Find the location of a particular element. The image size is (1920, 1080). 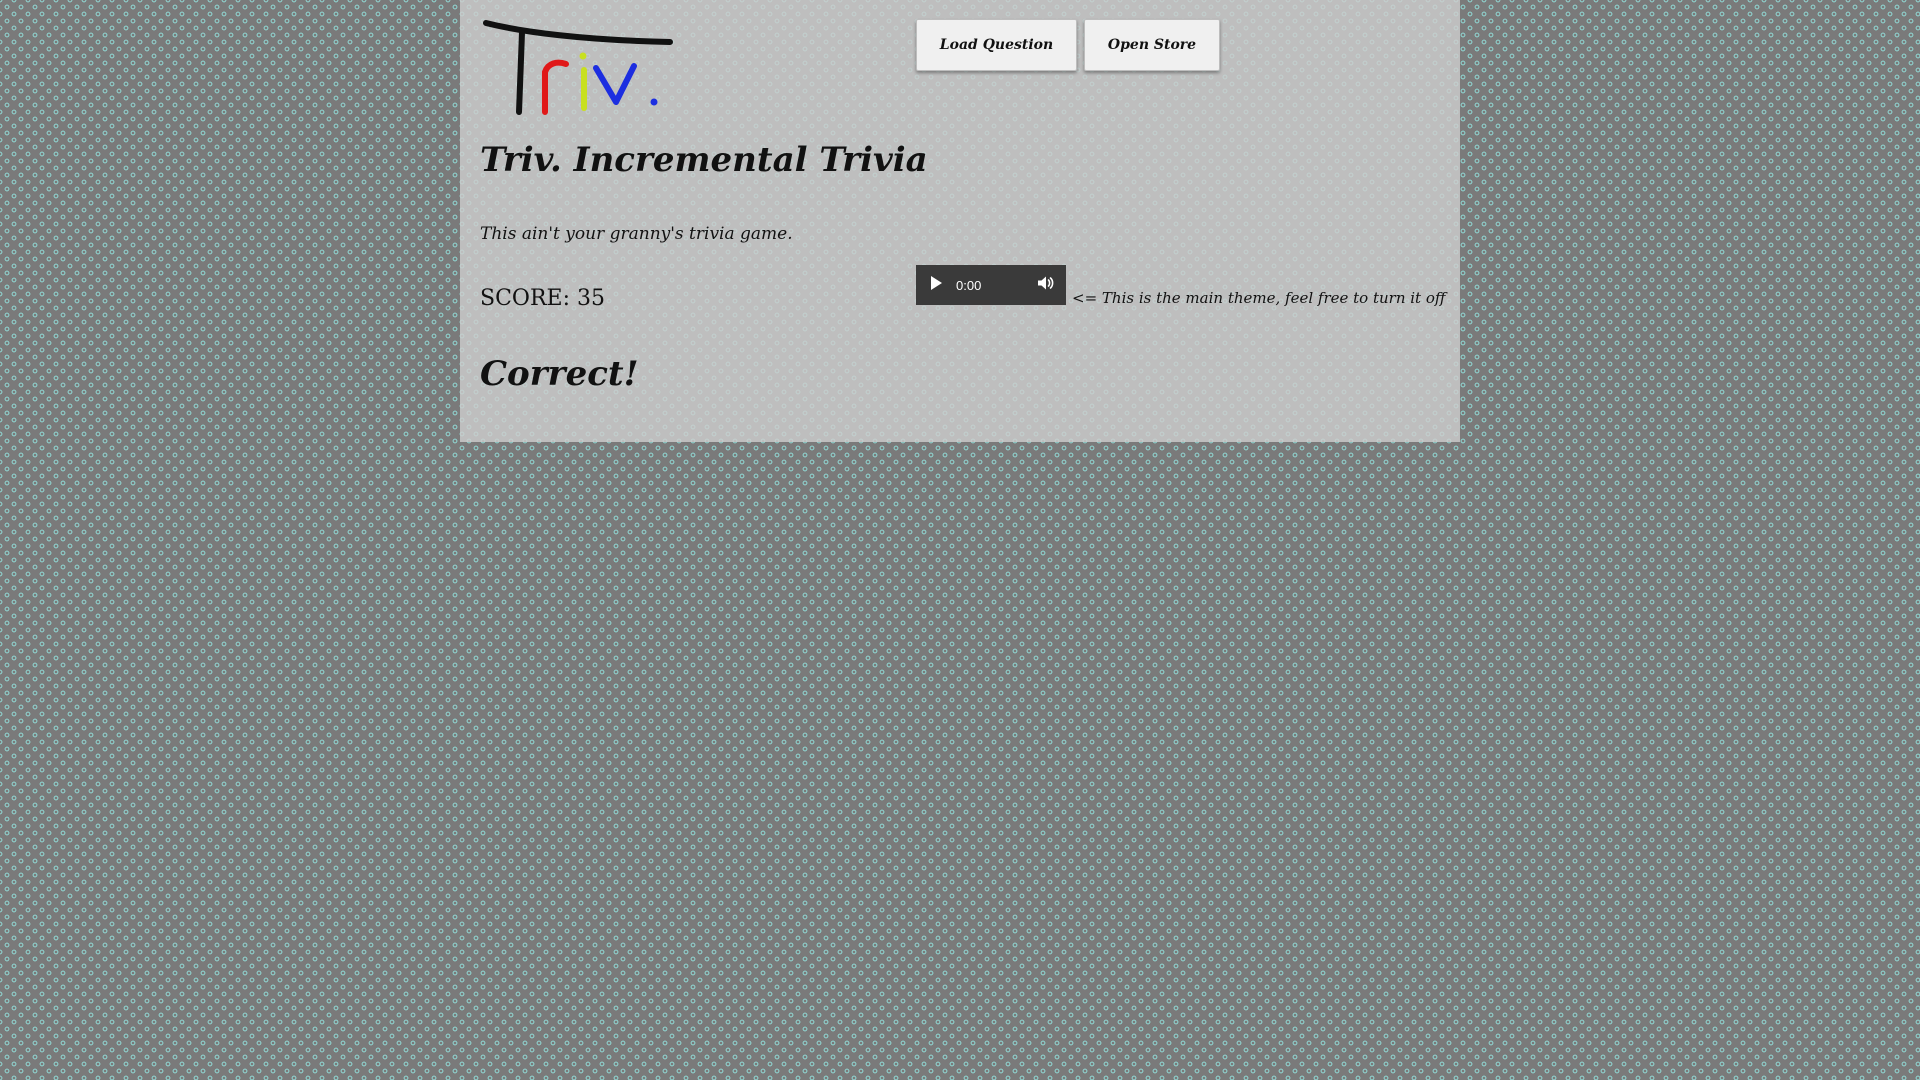

load-question-button: Load Question is located at coordinates (996, 45).